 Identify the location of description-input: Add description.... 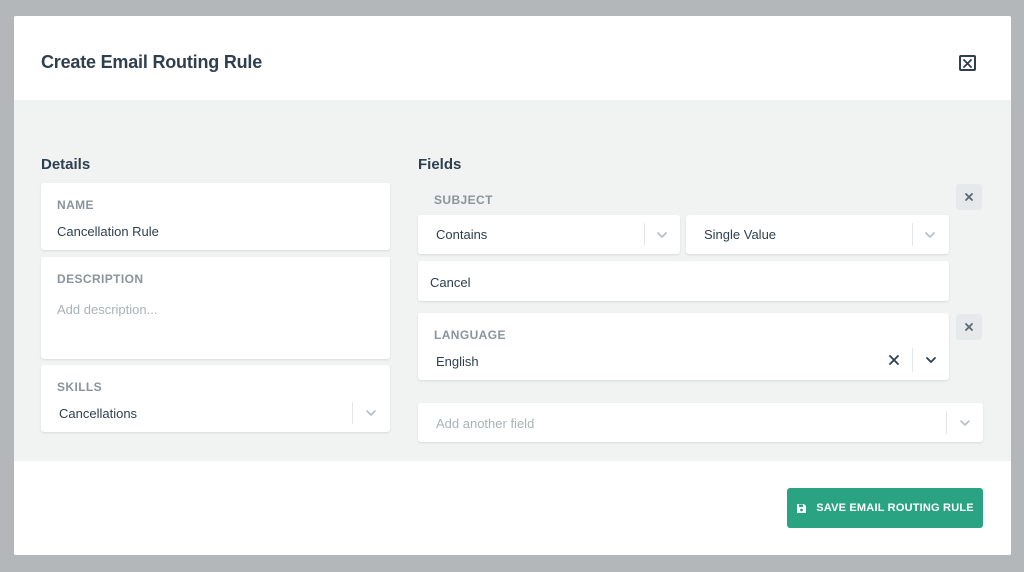
(107, 309).